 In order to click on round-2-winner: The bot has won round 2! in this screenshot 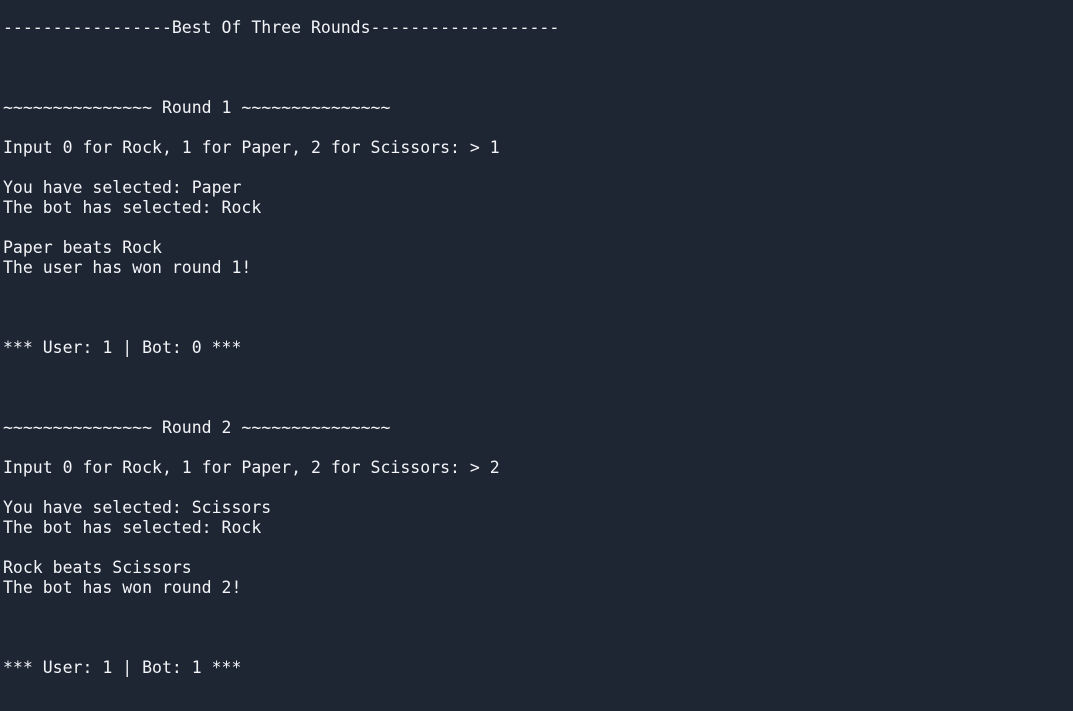, I will do `click(122, 587)`.